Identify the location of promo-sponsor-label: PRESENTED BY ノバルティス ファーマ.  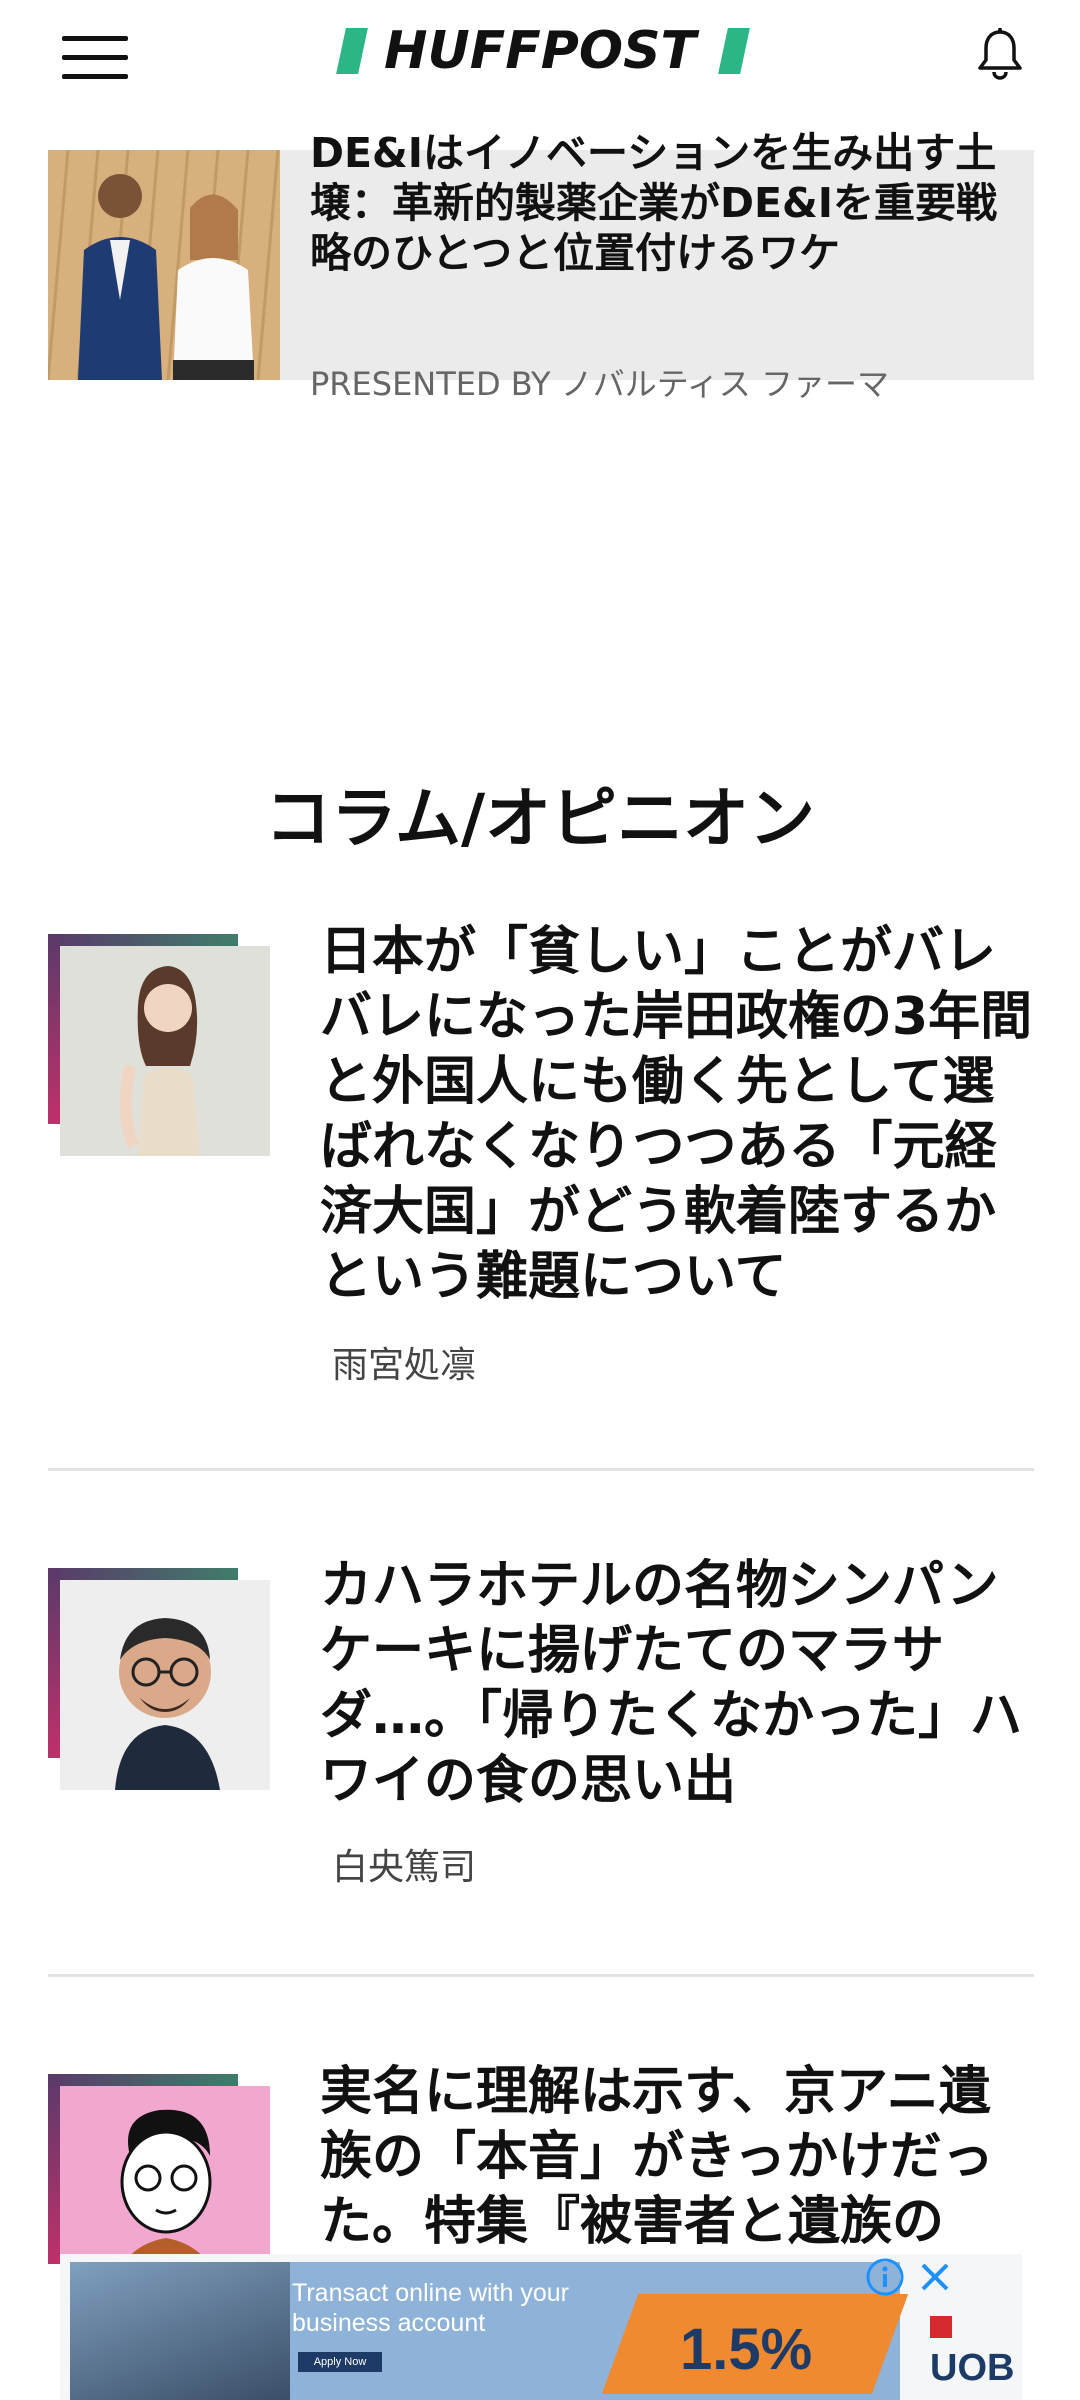
(599, 384).